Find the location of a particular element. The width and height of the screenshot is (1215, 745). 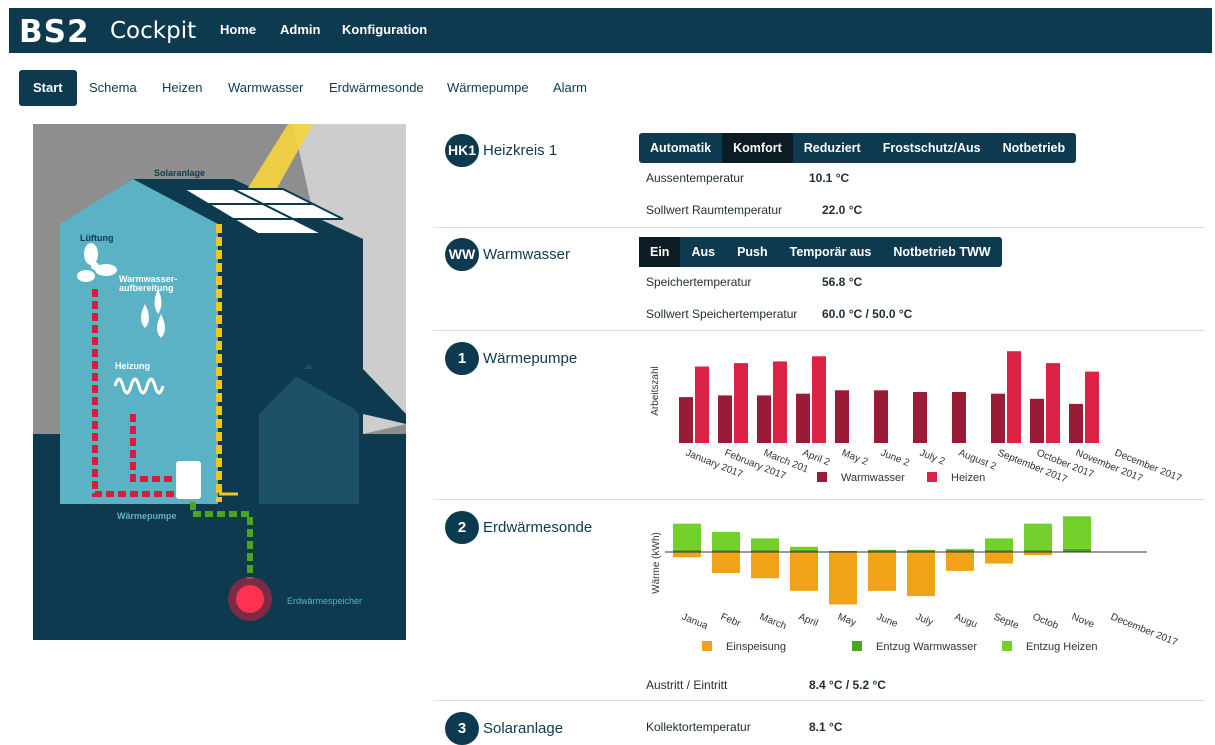

y-axis-label: Arbeitszahl is located at coordinates (655, 390).